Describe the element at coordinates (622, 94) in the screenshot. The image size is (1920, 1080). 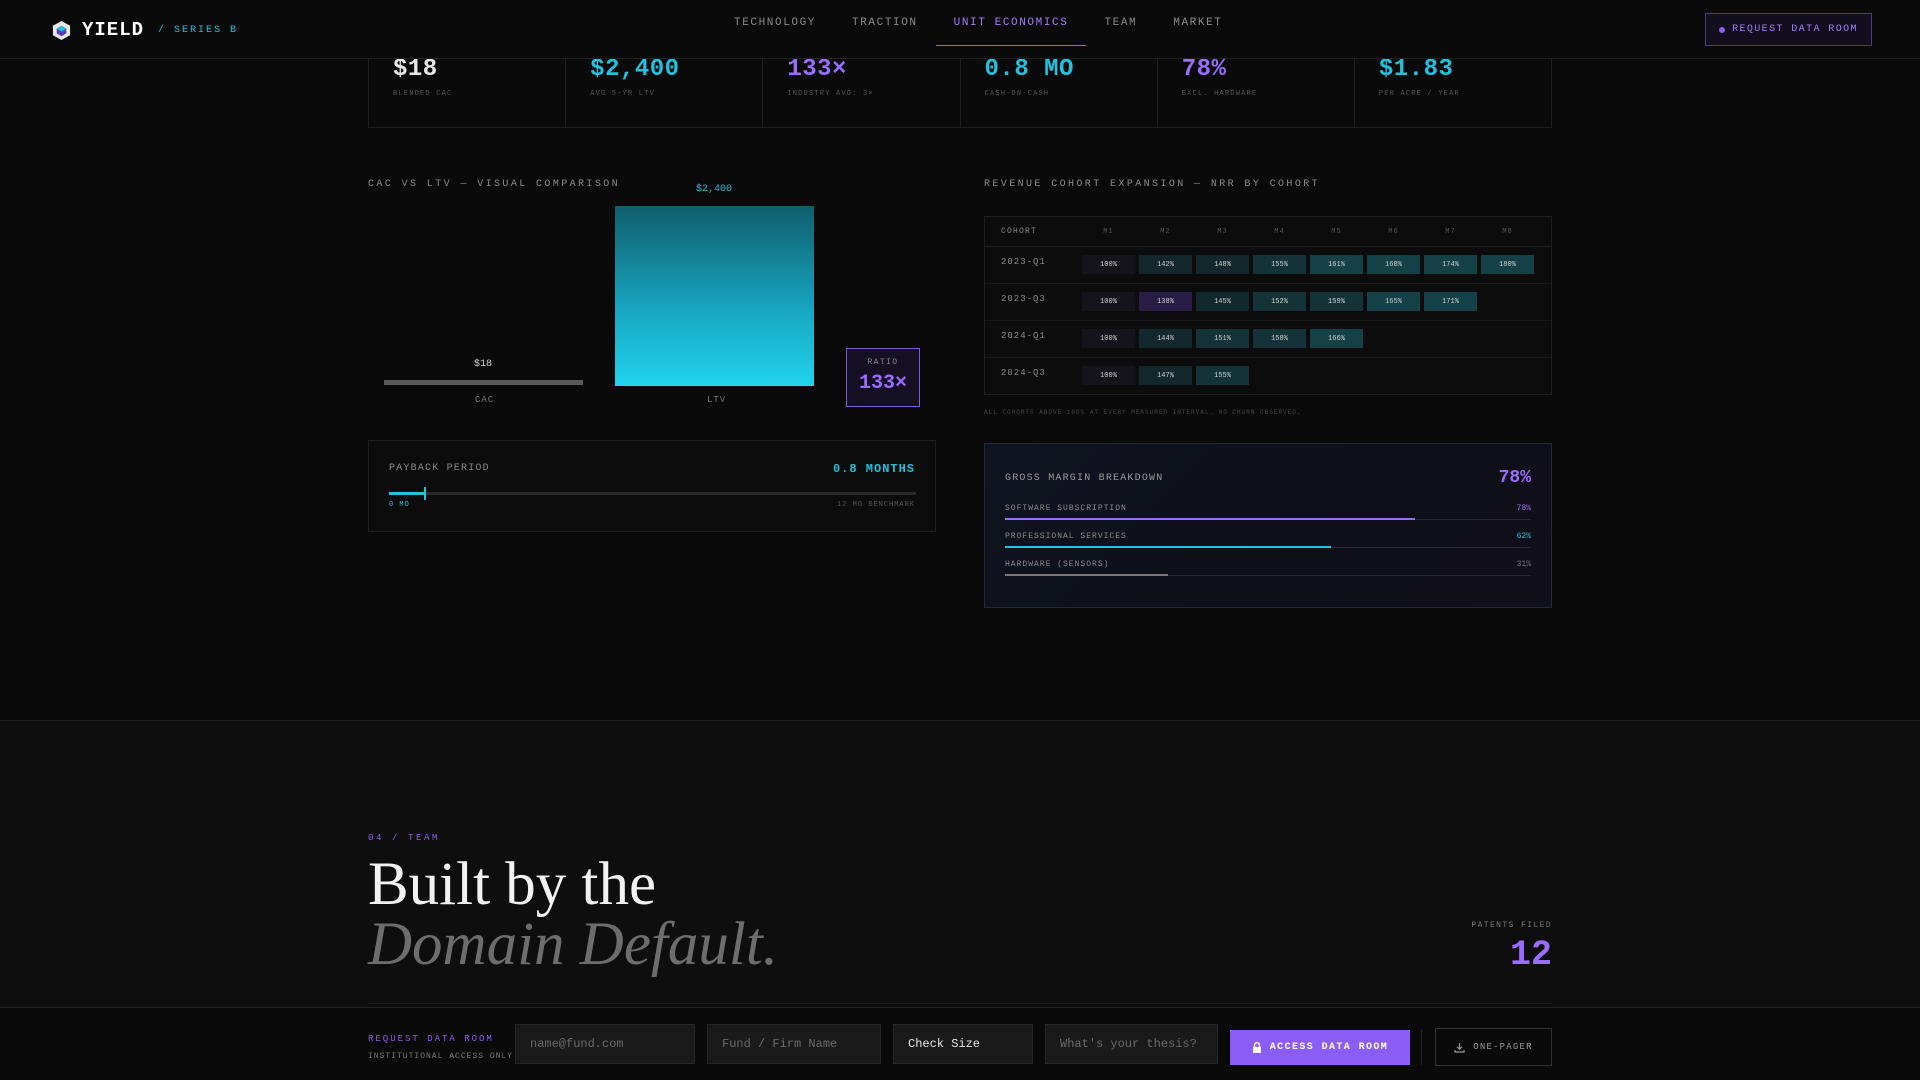
I see `metric-label: AVG 5-YR LTV` at that location.